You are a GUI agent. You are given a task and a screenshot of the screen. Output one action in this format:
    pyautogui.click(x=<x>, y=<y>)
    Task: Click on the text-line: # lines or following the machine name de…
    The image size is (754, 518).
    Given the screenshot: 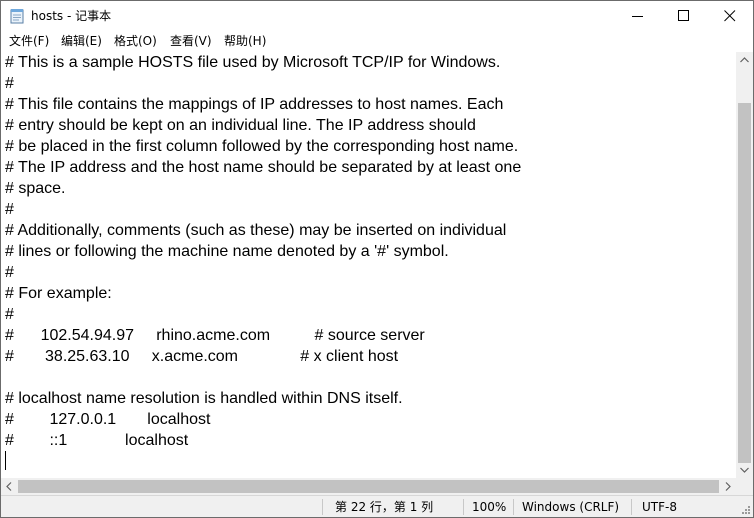 What is the action you would take?
    pyautogui.click(x=227, y=251)
    